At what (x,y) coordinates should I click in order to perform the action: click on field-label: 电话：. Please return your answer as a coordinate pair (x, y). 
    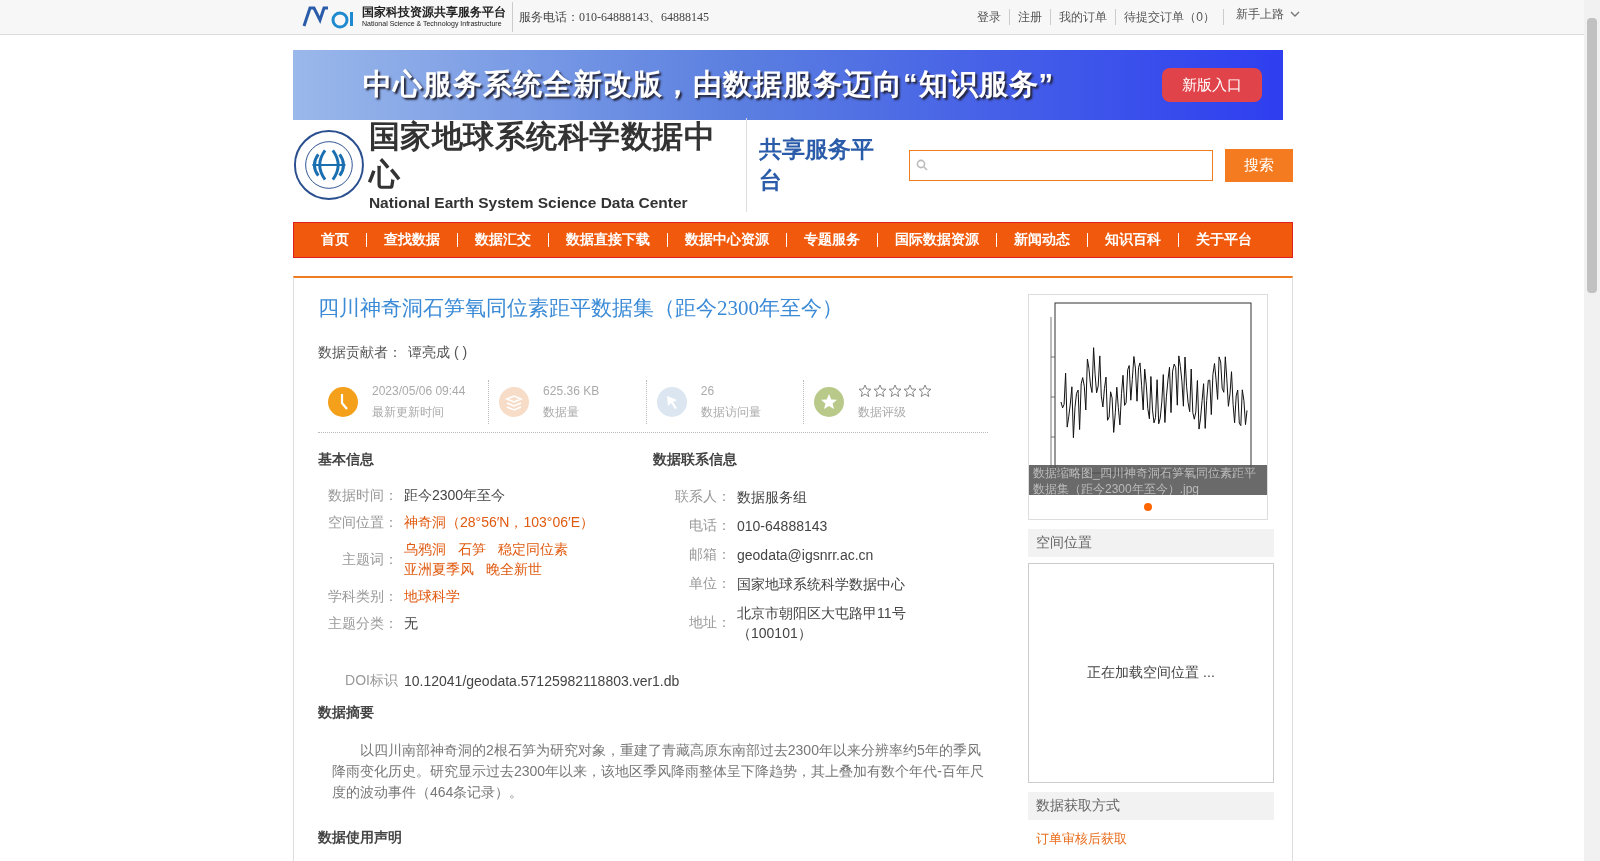
    Looking at the image, I should click on (709, 526).